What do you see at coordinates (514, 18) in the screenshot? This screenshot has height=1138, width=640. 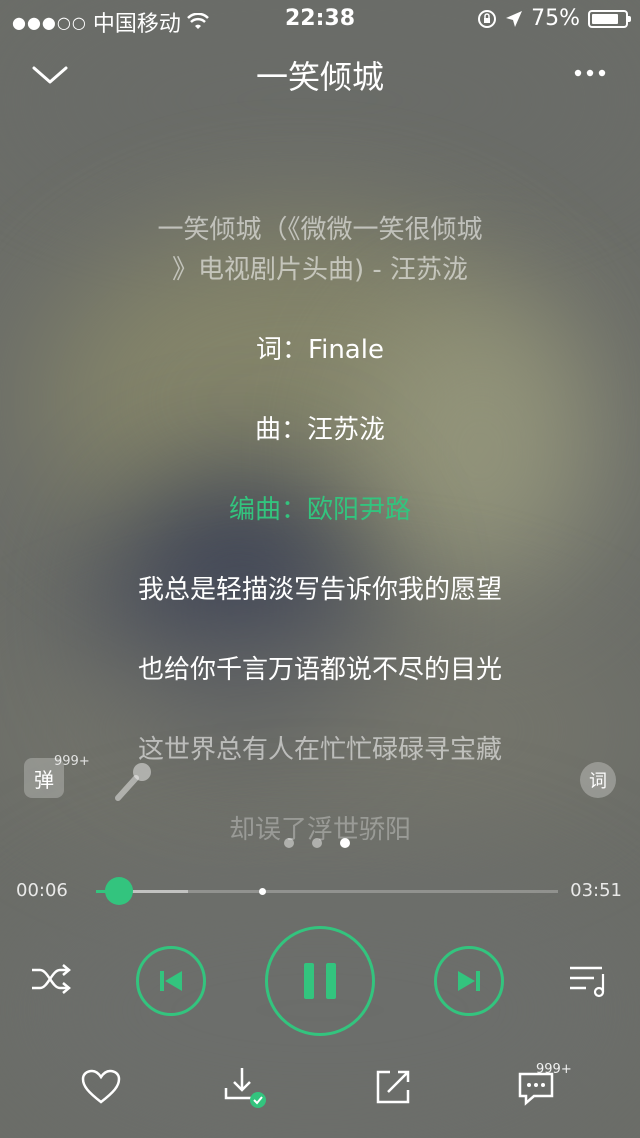 I see `location-icon` at bounding box center [514, 18].